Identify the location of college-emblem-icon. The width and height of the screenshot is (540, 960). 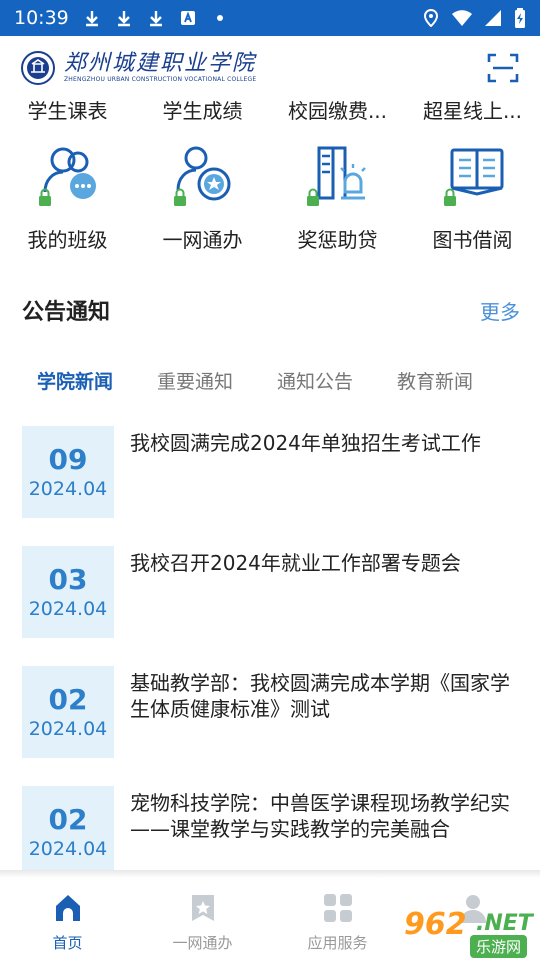
(38, 68).